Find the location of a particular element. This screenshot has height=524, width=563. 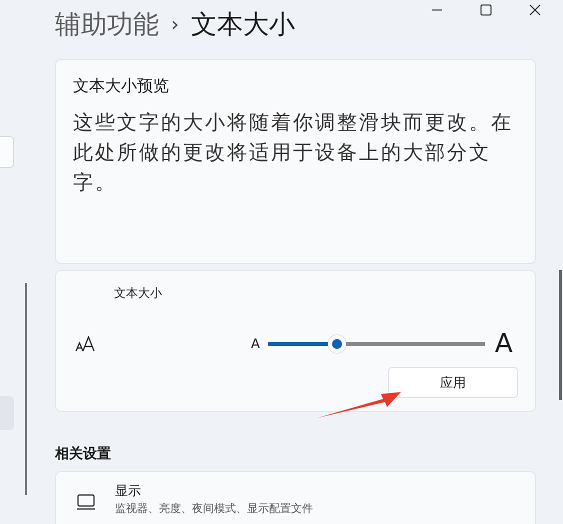

maximize-icon is located at coordinates (486, 10).